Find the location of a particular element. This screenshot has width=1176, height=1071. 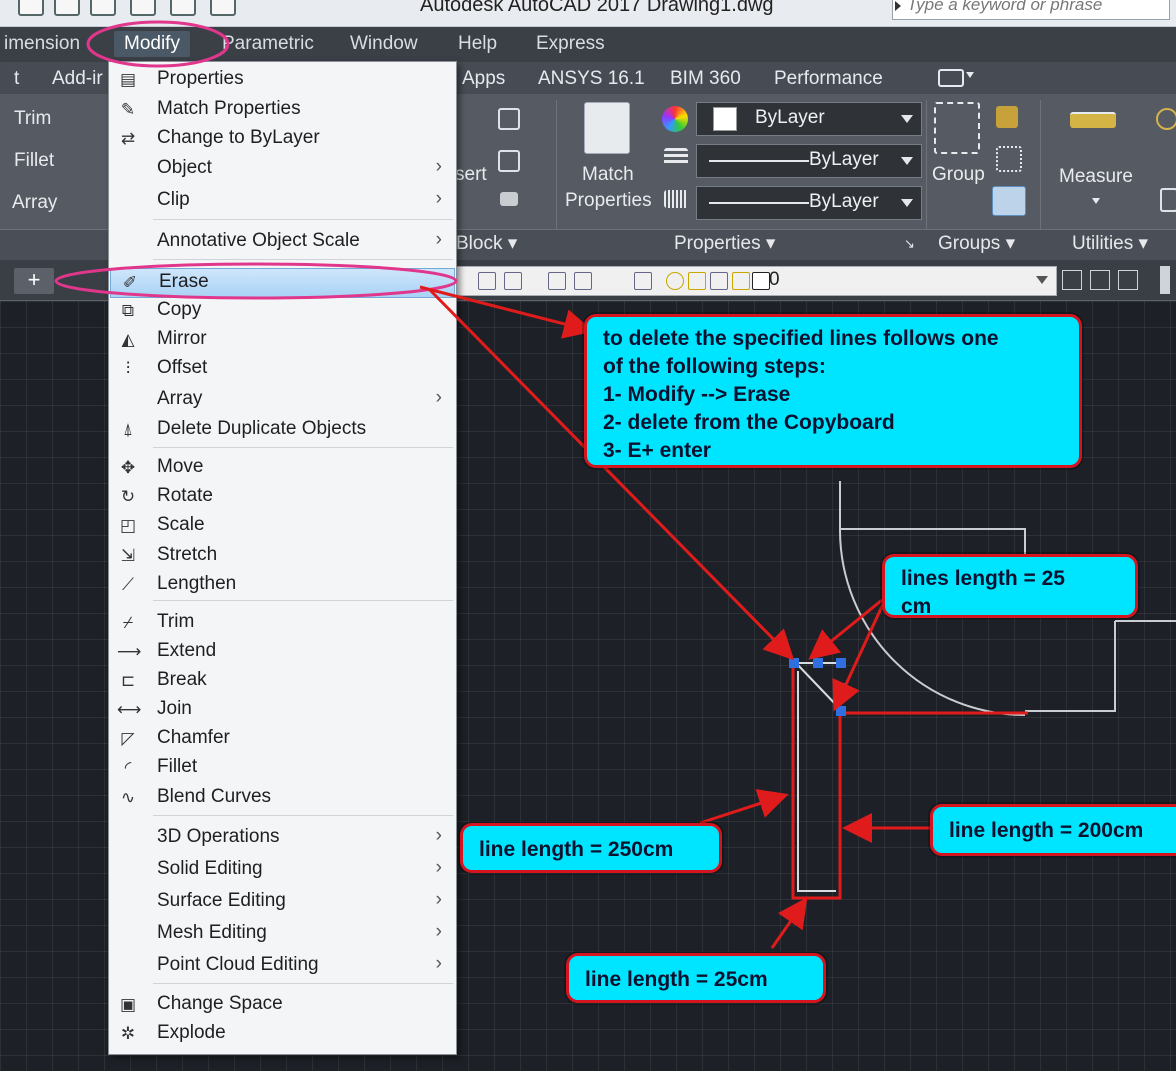

zoom-window-icon is located at coordinates (557, 281).